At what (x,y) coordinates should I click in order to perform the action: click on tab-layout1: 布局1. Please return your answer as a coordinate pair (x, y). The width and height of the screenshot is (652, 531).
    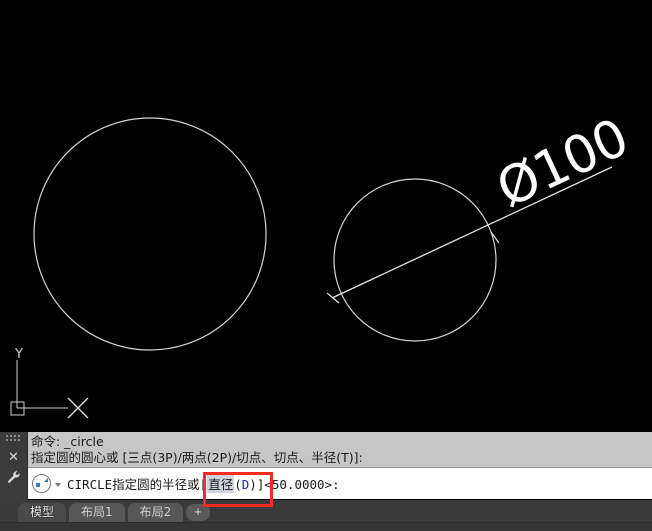
    Looking at the image, I should click on (97, 512).